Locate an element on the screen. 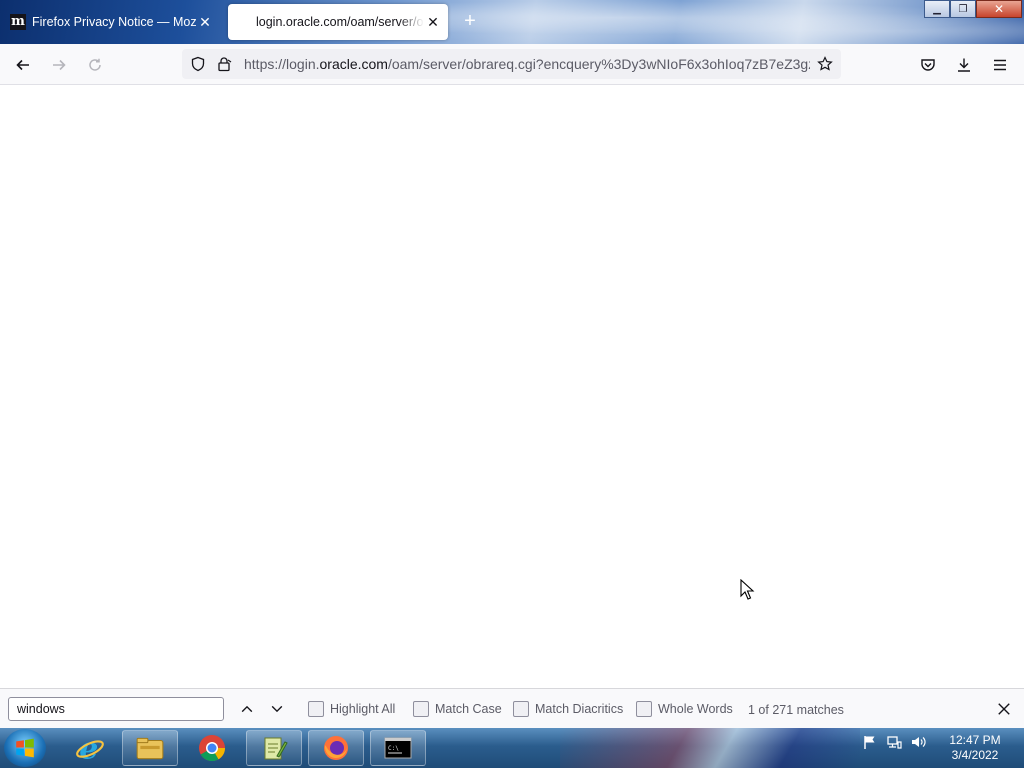 The image size is (1024, 768). forward-arrow-icon is located at coordinates (59, 65).